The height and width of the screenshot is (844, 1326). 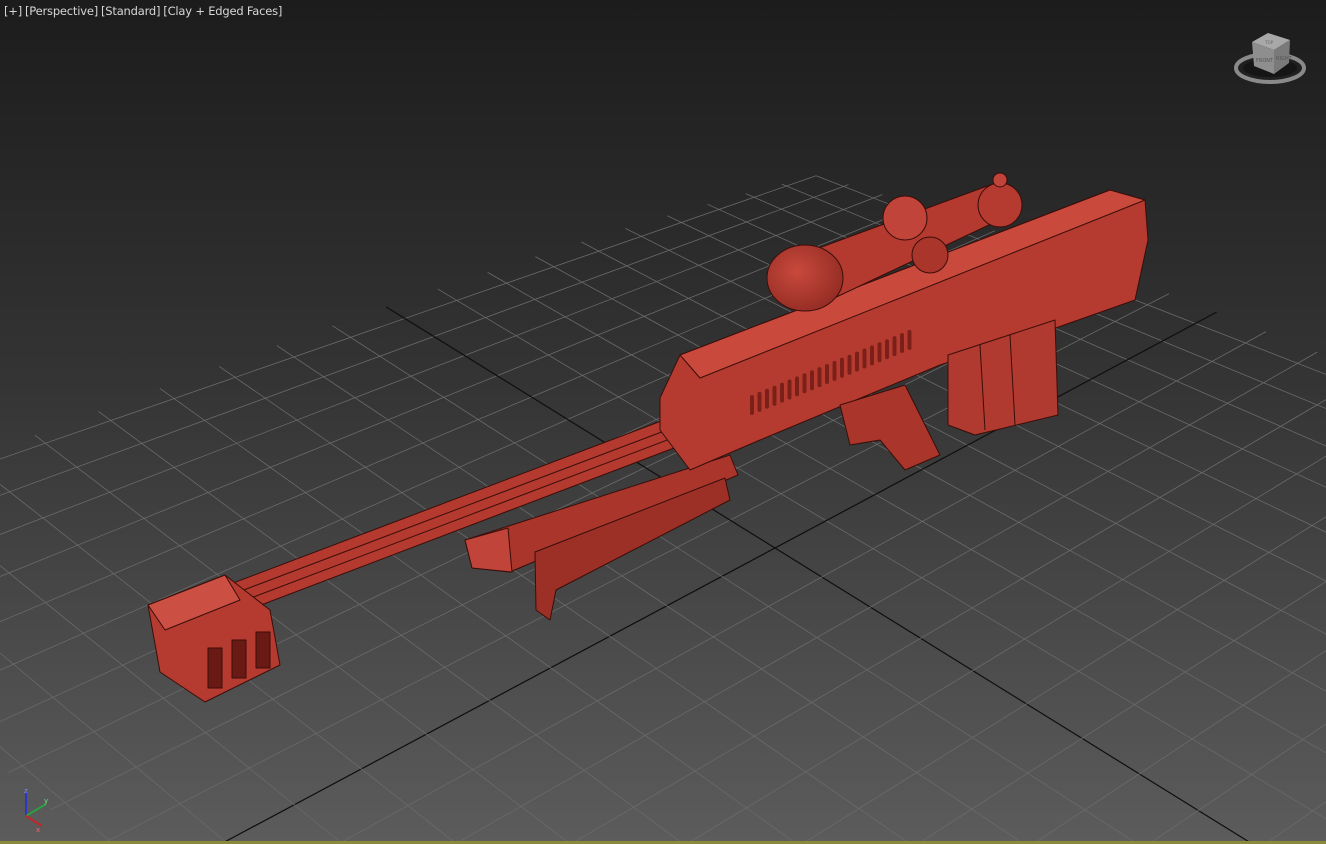 What do you see at coordinates (1284, 59) in the screenshot?
I see `viewcube-right-face: RIGHT` at bounding box center [1284, 59].